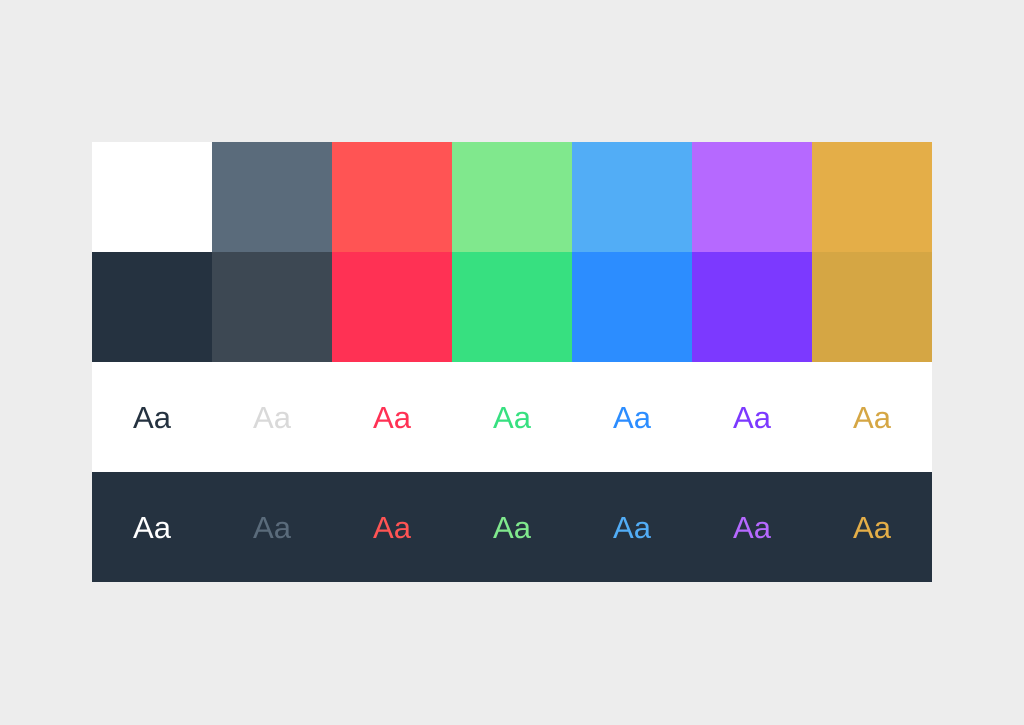 Image resolution: width=1024 pixels, height=725 pixels. I want to click on text-on-dark-cell-2: Aa, so click(272, 527).